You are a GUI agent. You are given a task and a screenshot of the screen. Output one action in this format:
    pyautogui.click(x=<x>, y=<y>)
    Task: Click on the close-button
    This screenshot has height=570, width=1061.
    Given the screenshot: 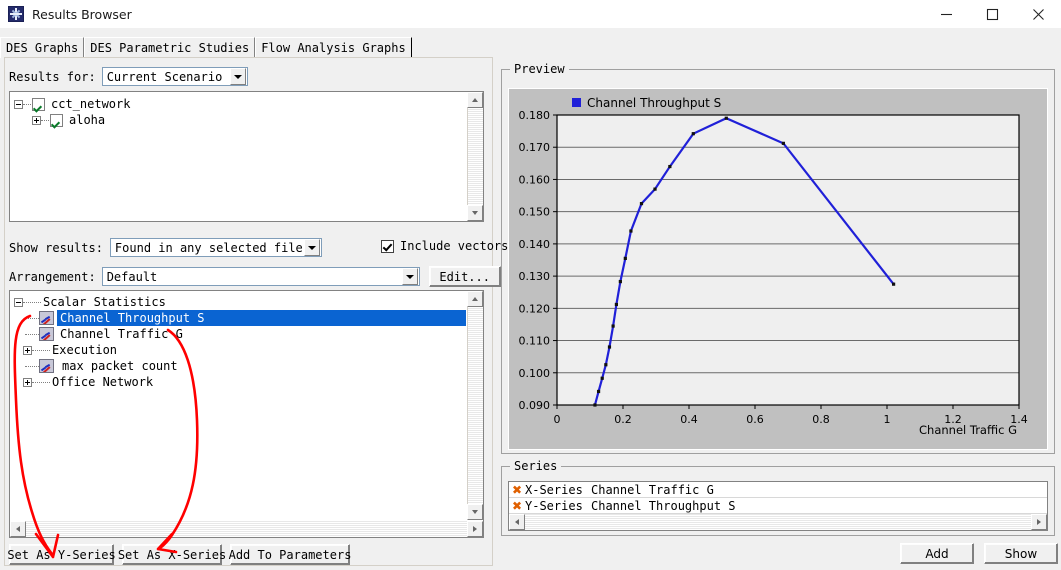 What is the action you would take?
    pyautogui.click(x=1038, y=14)
    